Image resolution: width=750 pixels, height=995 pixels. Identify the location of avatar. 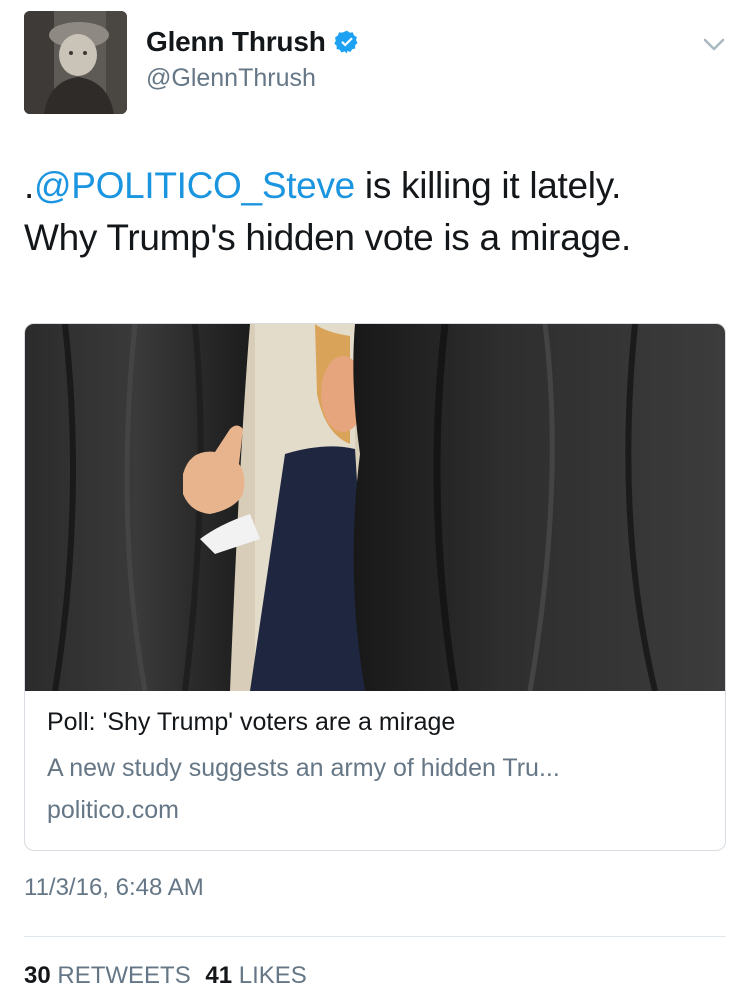
(75, 62).